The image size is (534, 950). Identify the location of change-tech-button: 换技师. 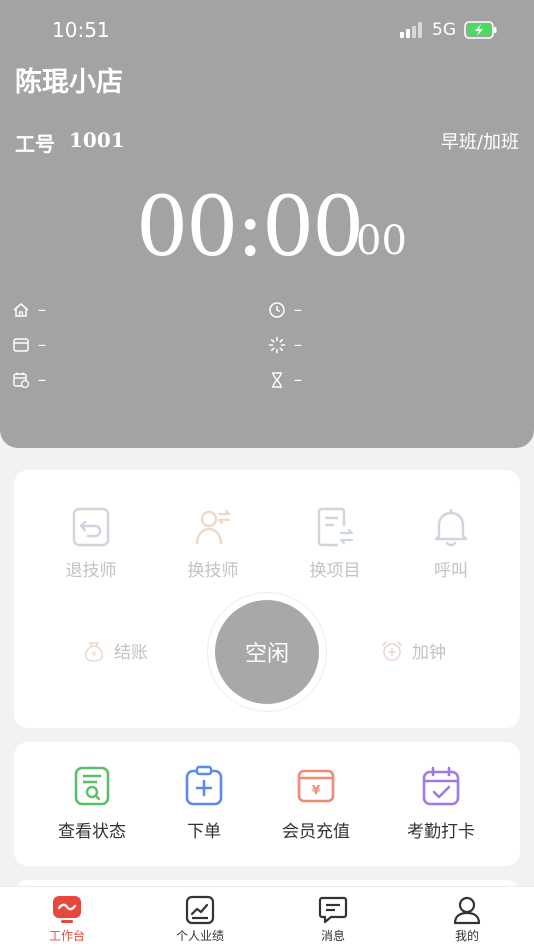
(213, 543).